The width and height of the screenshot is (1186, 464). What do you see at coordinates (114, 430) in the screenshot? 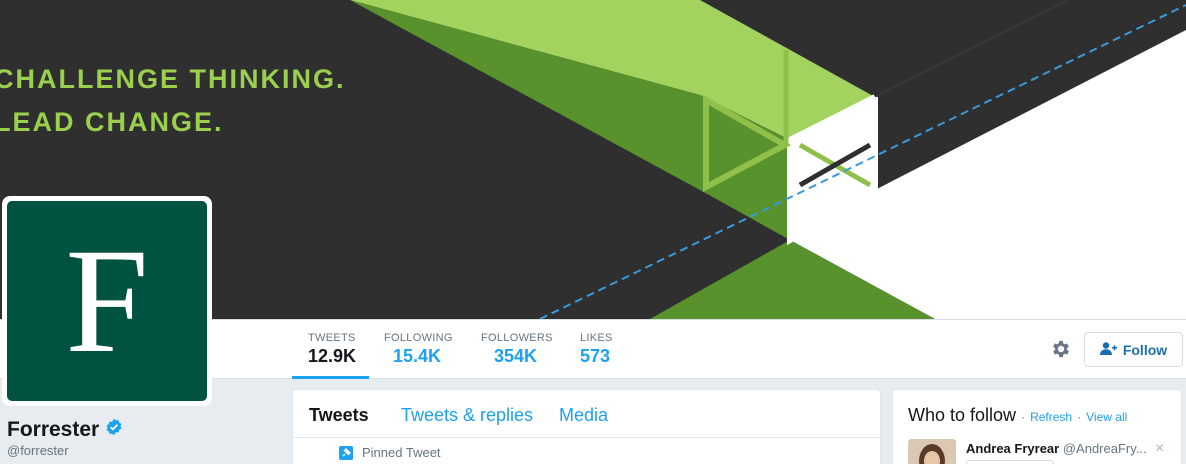
I see `verified-badge-icon` at bounding box center [114, 430].